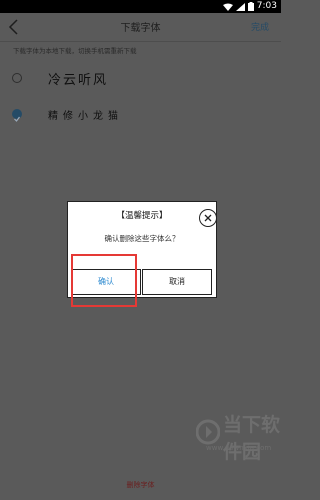 The image size is (320, 500). I want to click on dialog-title: 【温馨提示】, so click(142, 216).